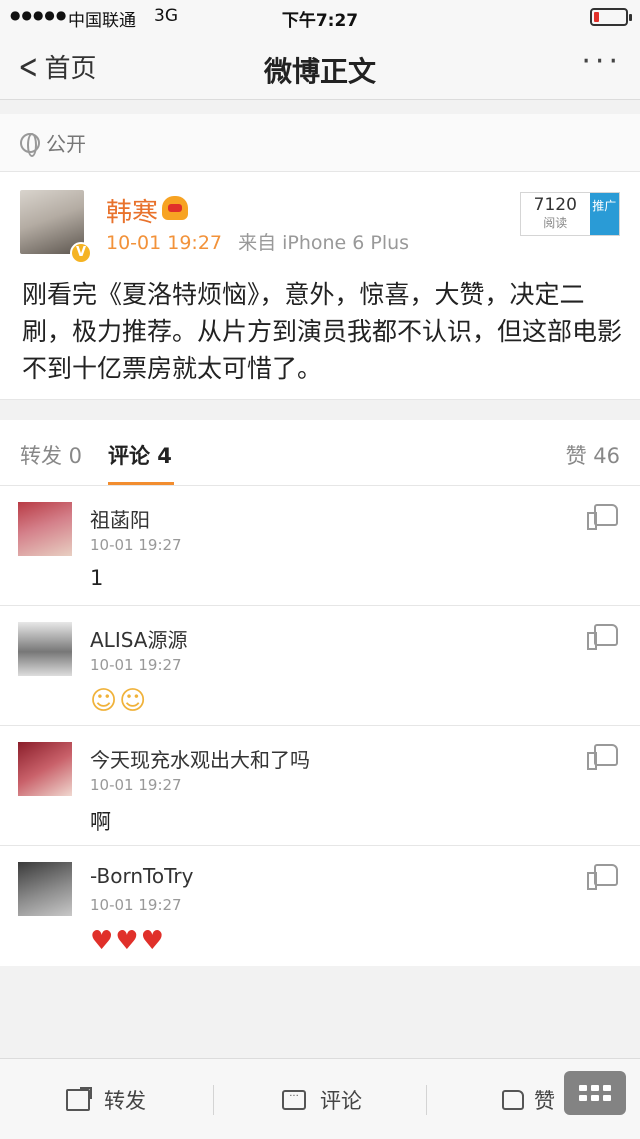 This screenshot has width=640, height=1139. I want to click on active-tab-indicator, so click(141, 483).